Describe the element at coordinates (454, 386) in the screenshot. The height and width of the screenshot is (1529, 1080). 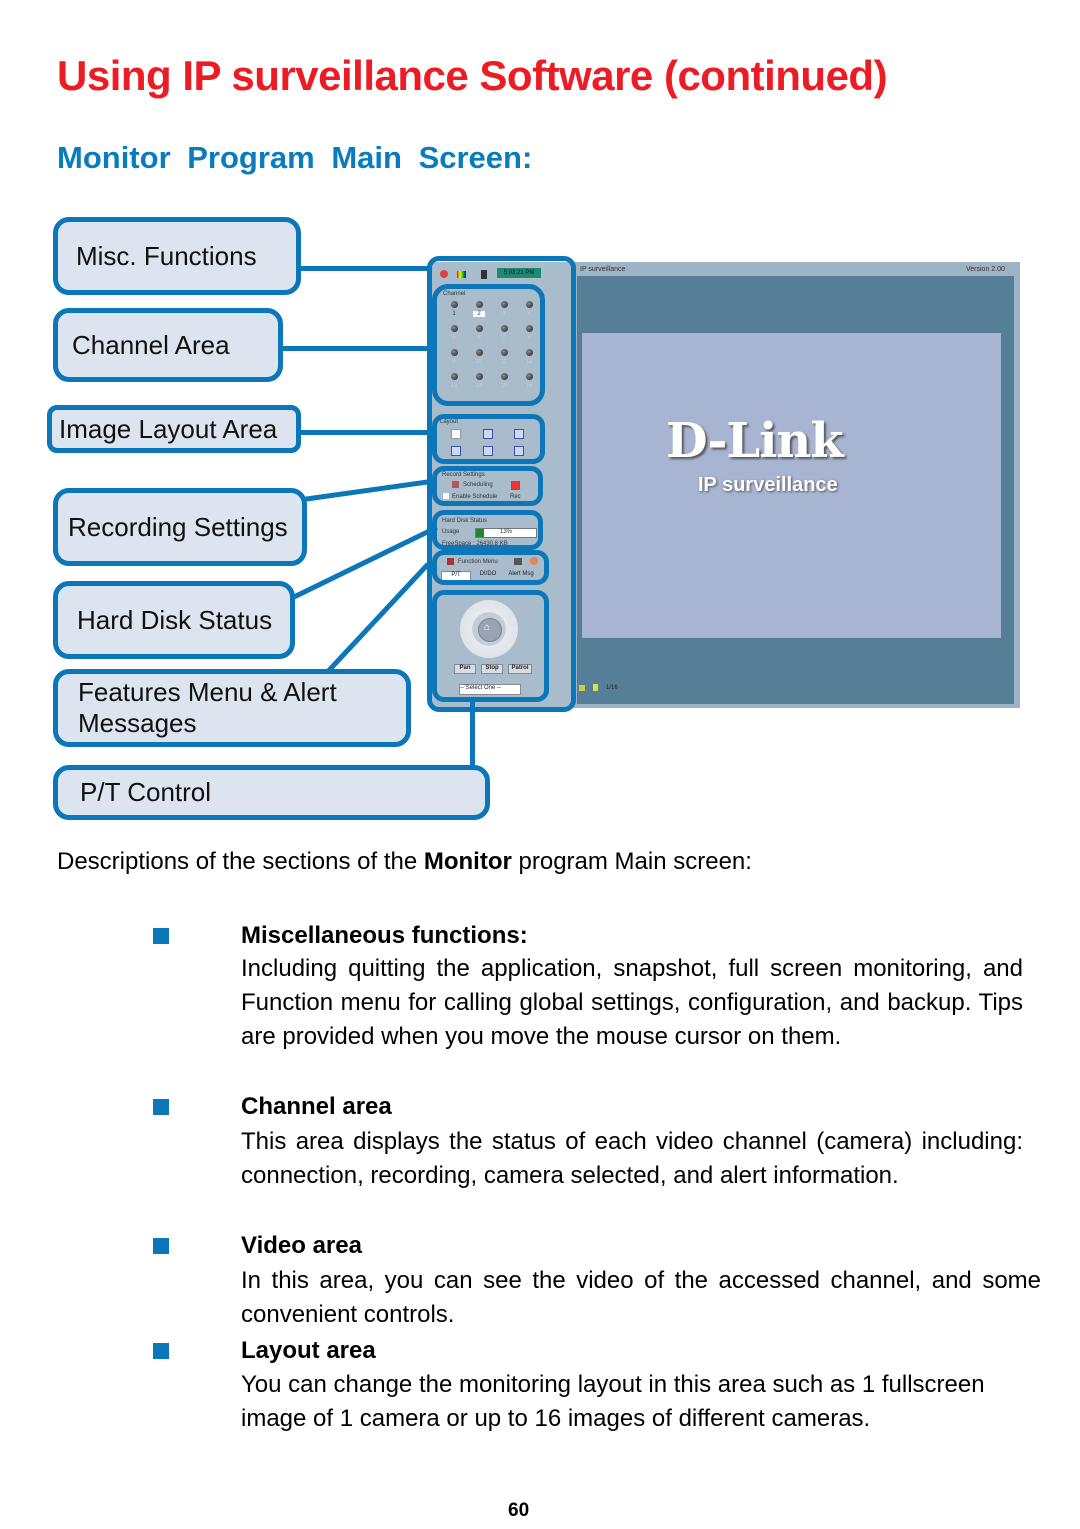
I see `channel-number: 13` at that location.